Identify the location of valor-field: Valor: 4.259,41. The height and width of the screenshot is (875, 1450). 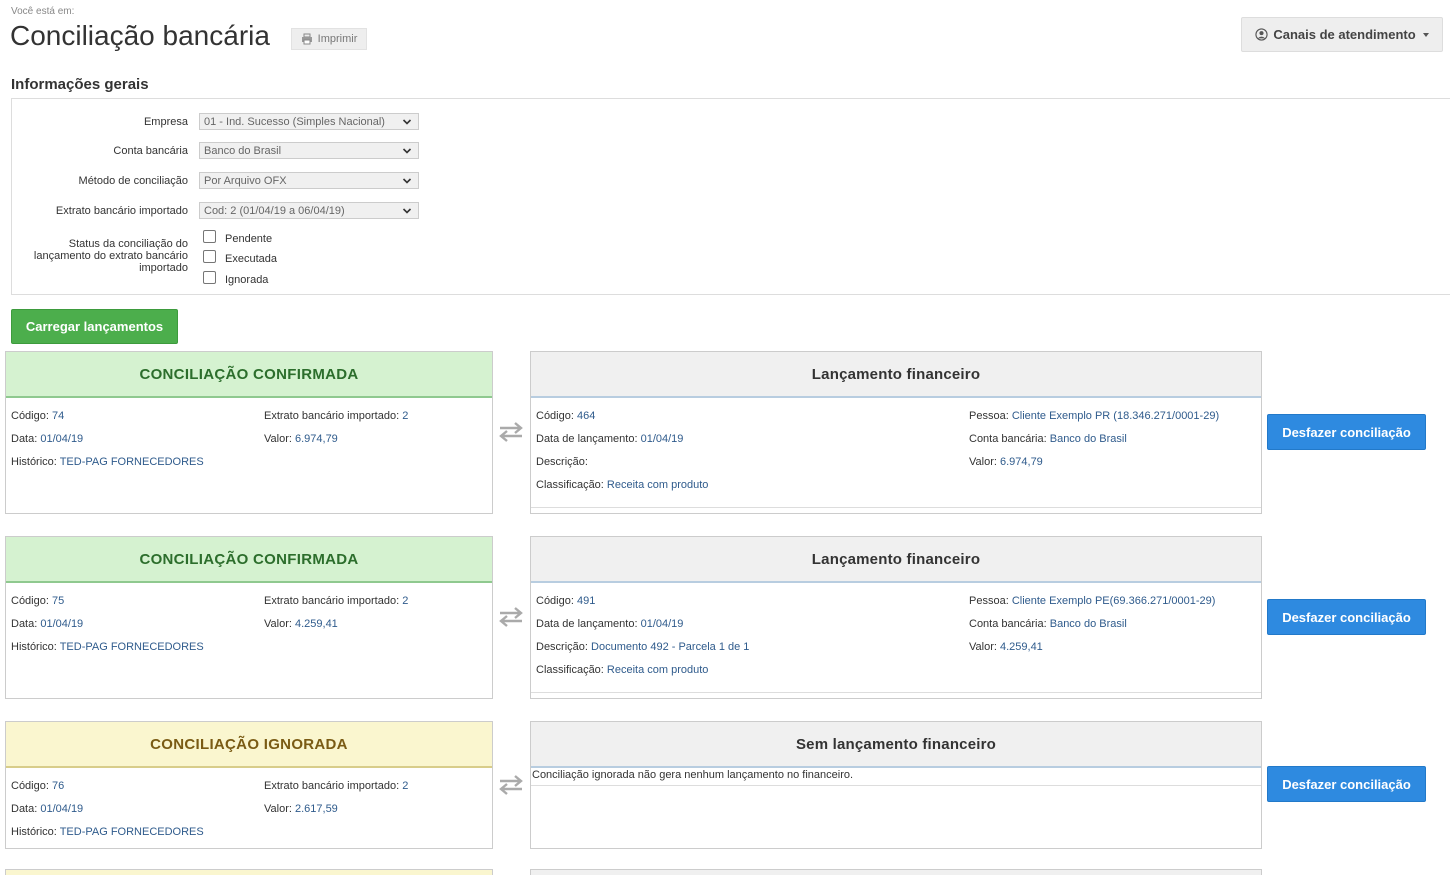
(301, 624).